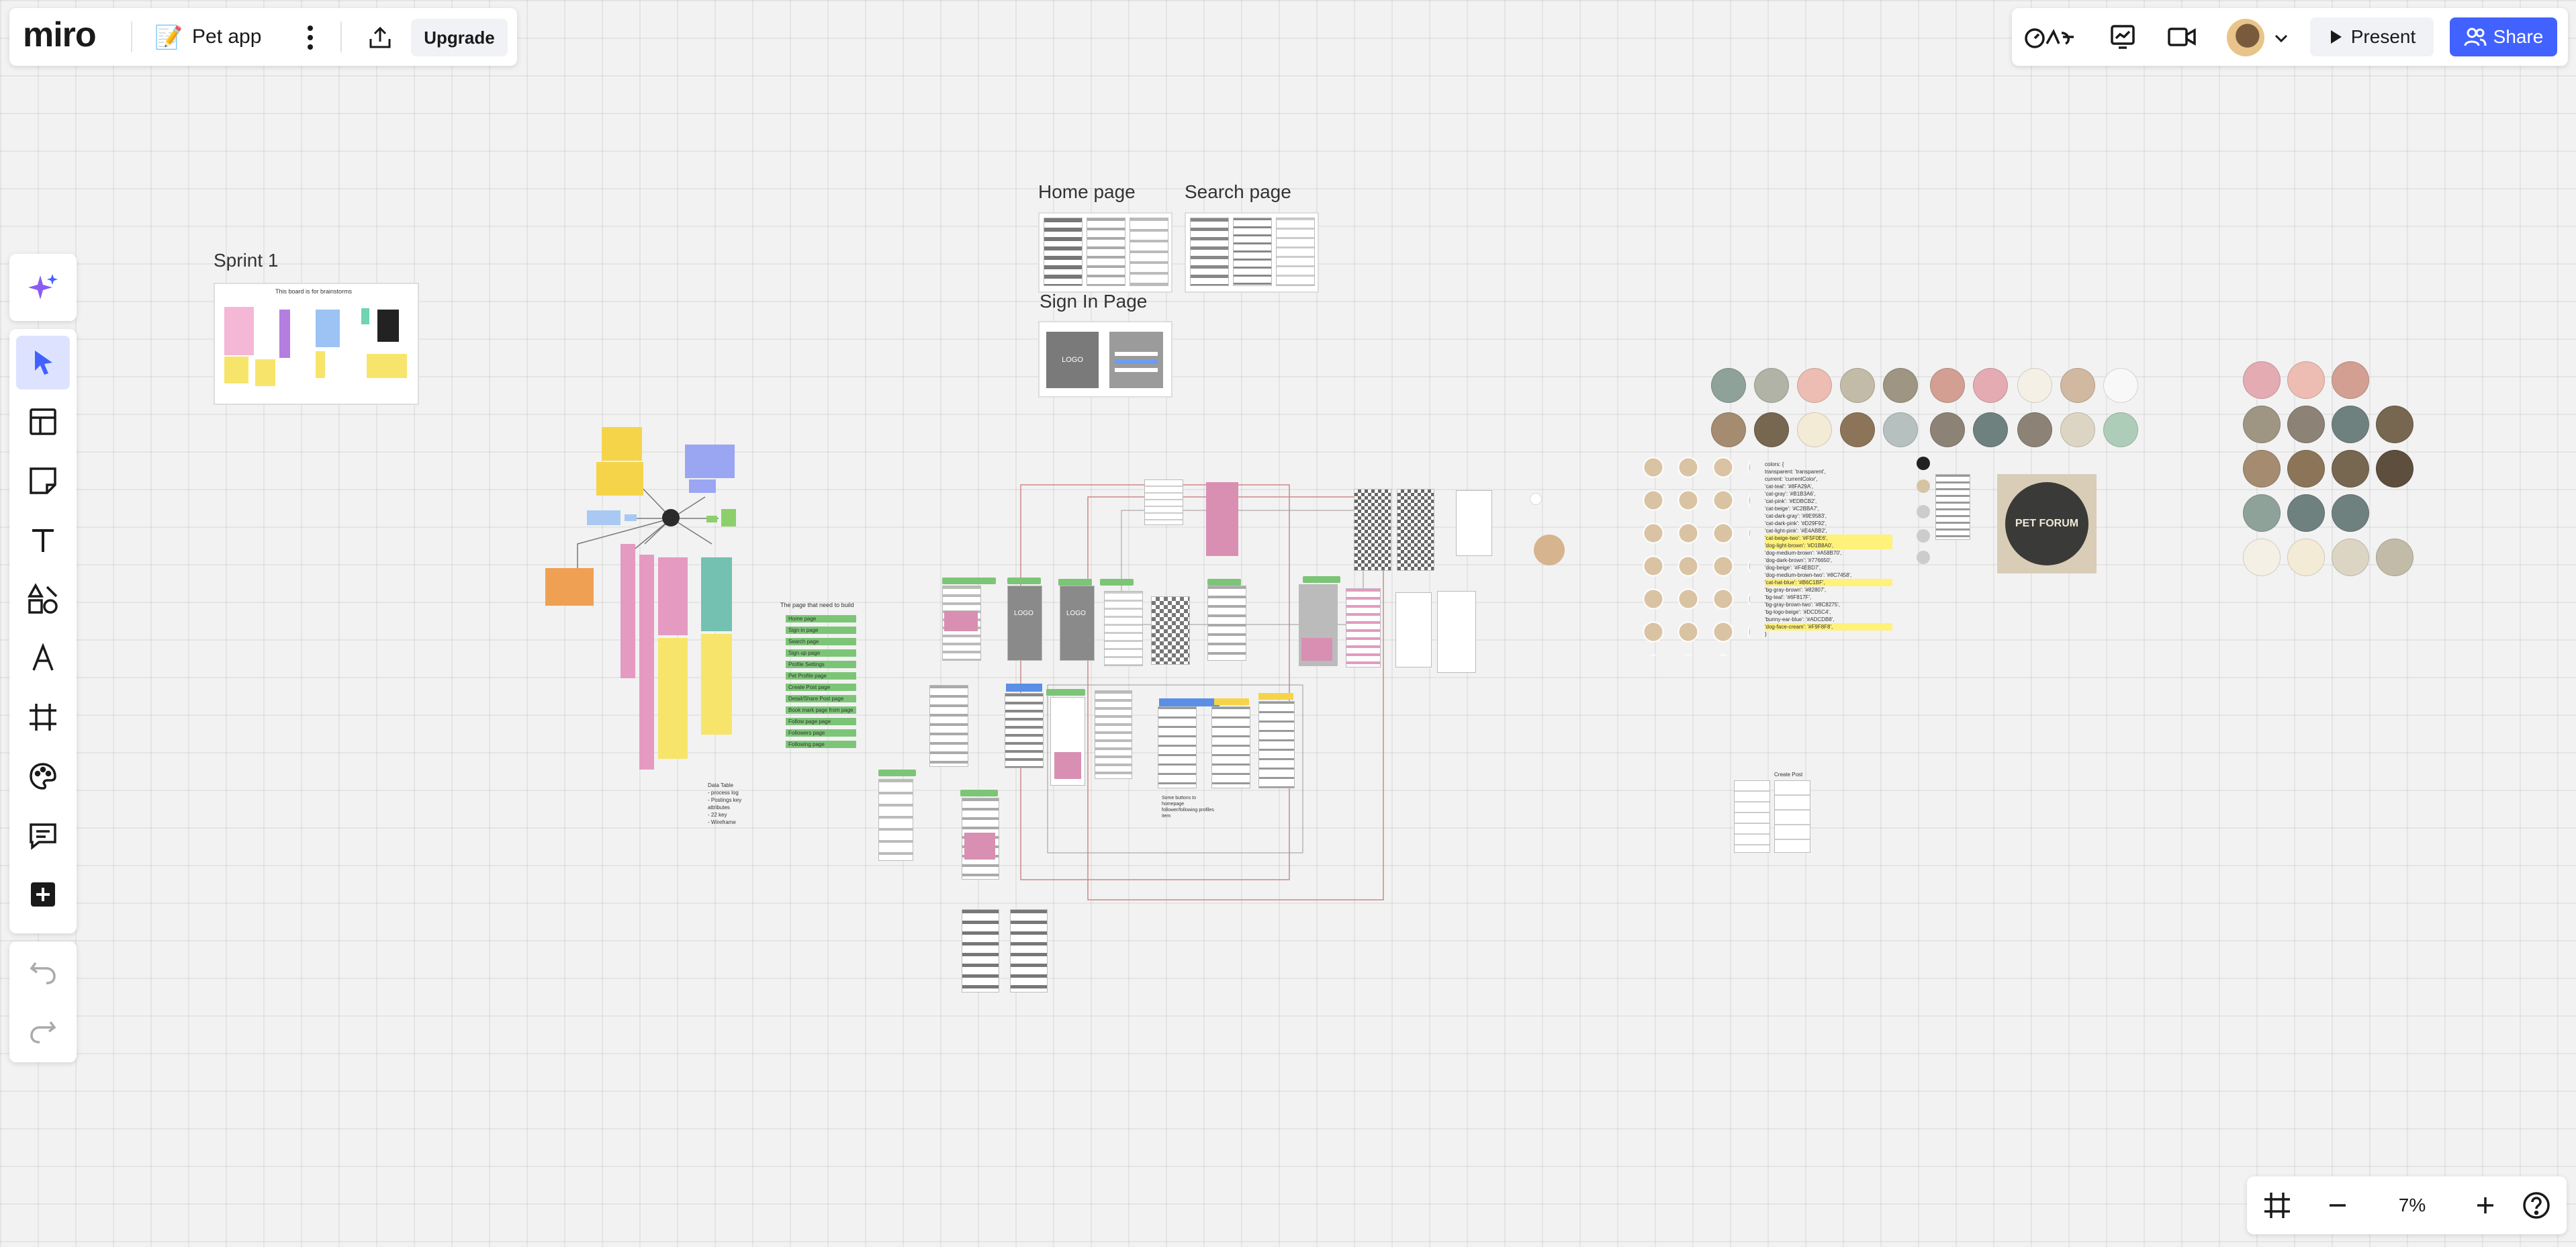 The height and width of the screenshot is (1247, 2576). I want to click on presentation-button, so click(2122, 36).